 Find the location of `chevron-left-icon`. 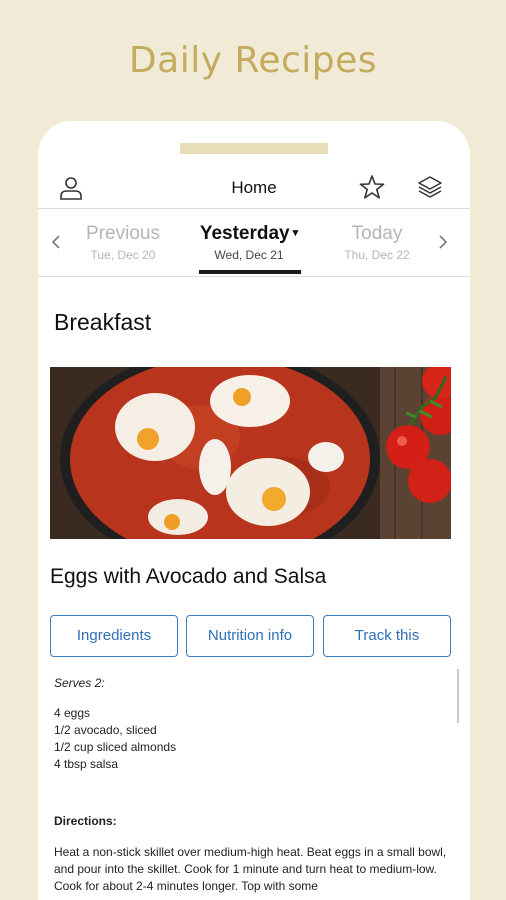

chevron-left-icon is located at coordinates (56, 242).